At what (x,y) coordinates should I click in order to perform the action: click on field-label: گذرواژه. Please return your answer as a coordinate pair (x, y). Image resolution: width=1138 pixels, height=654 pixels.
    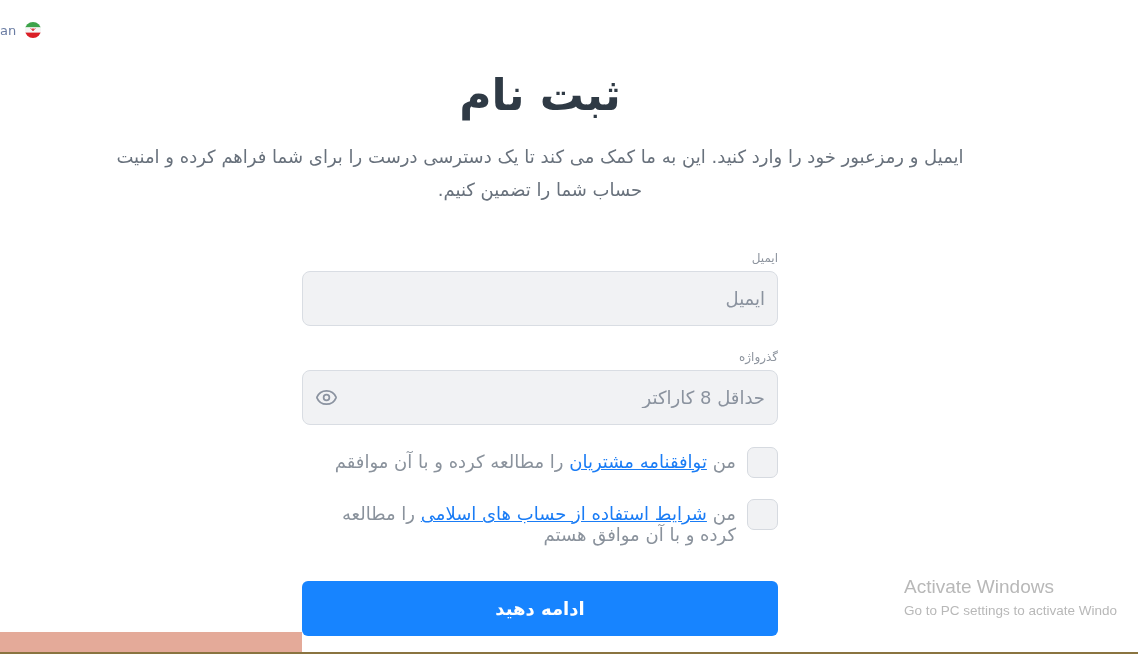
    Looking at the image, I should click on (758, 357).